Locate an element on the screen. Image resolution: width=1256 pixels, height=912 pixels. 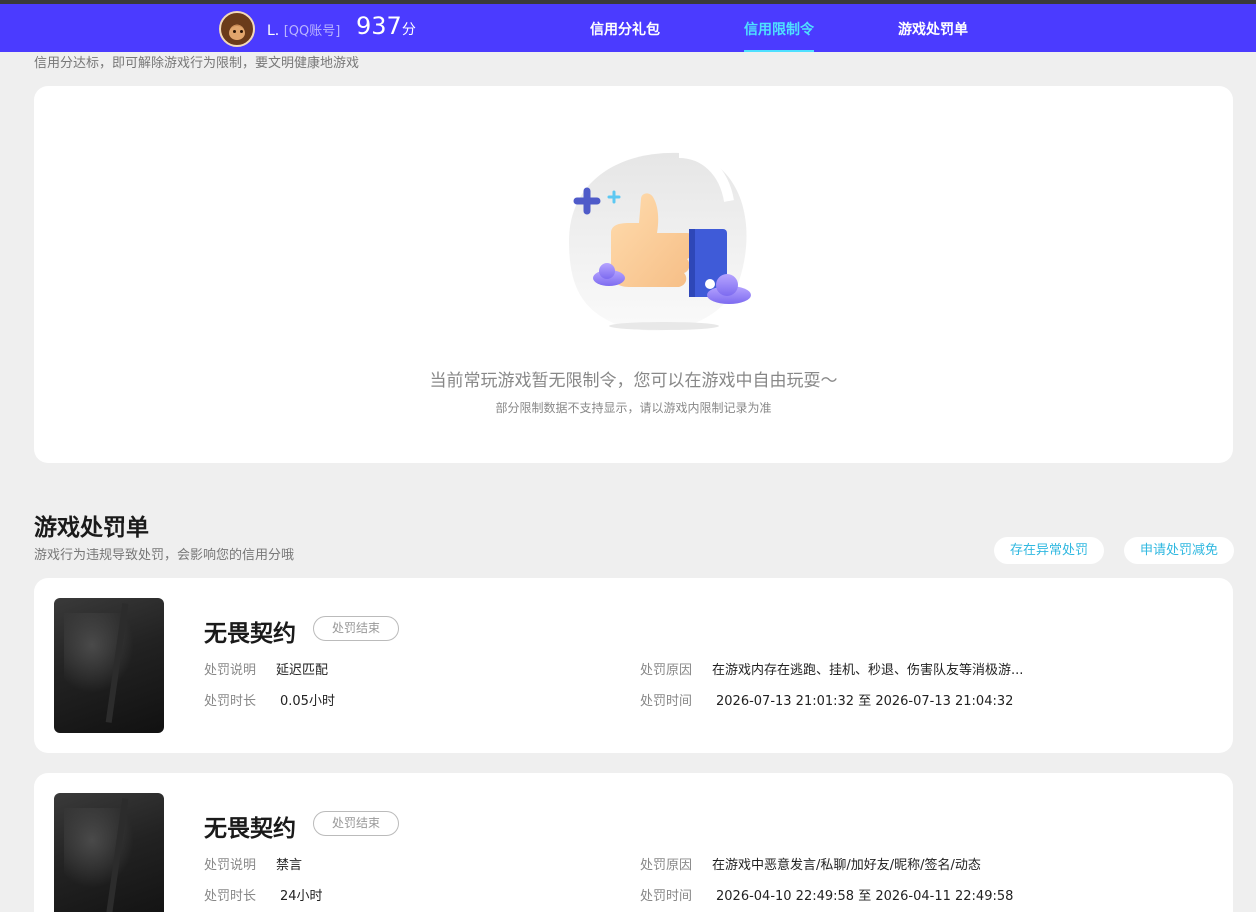
reason-value: 在游戏中恶意发言/私聊/加好友/昵称/签名/动态 is located at coordinates (846, 865).